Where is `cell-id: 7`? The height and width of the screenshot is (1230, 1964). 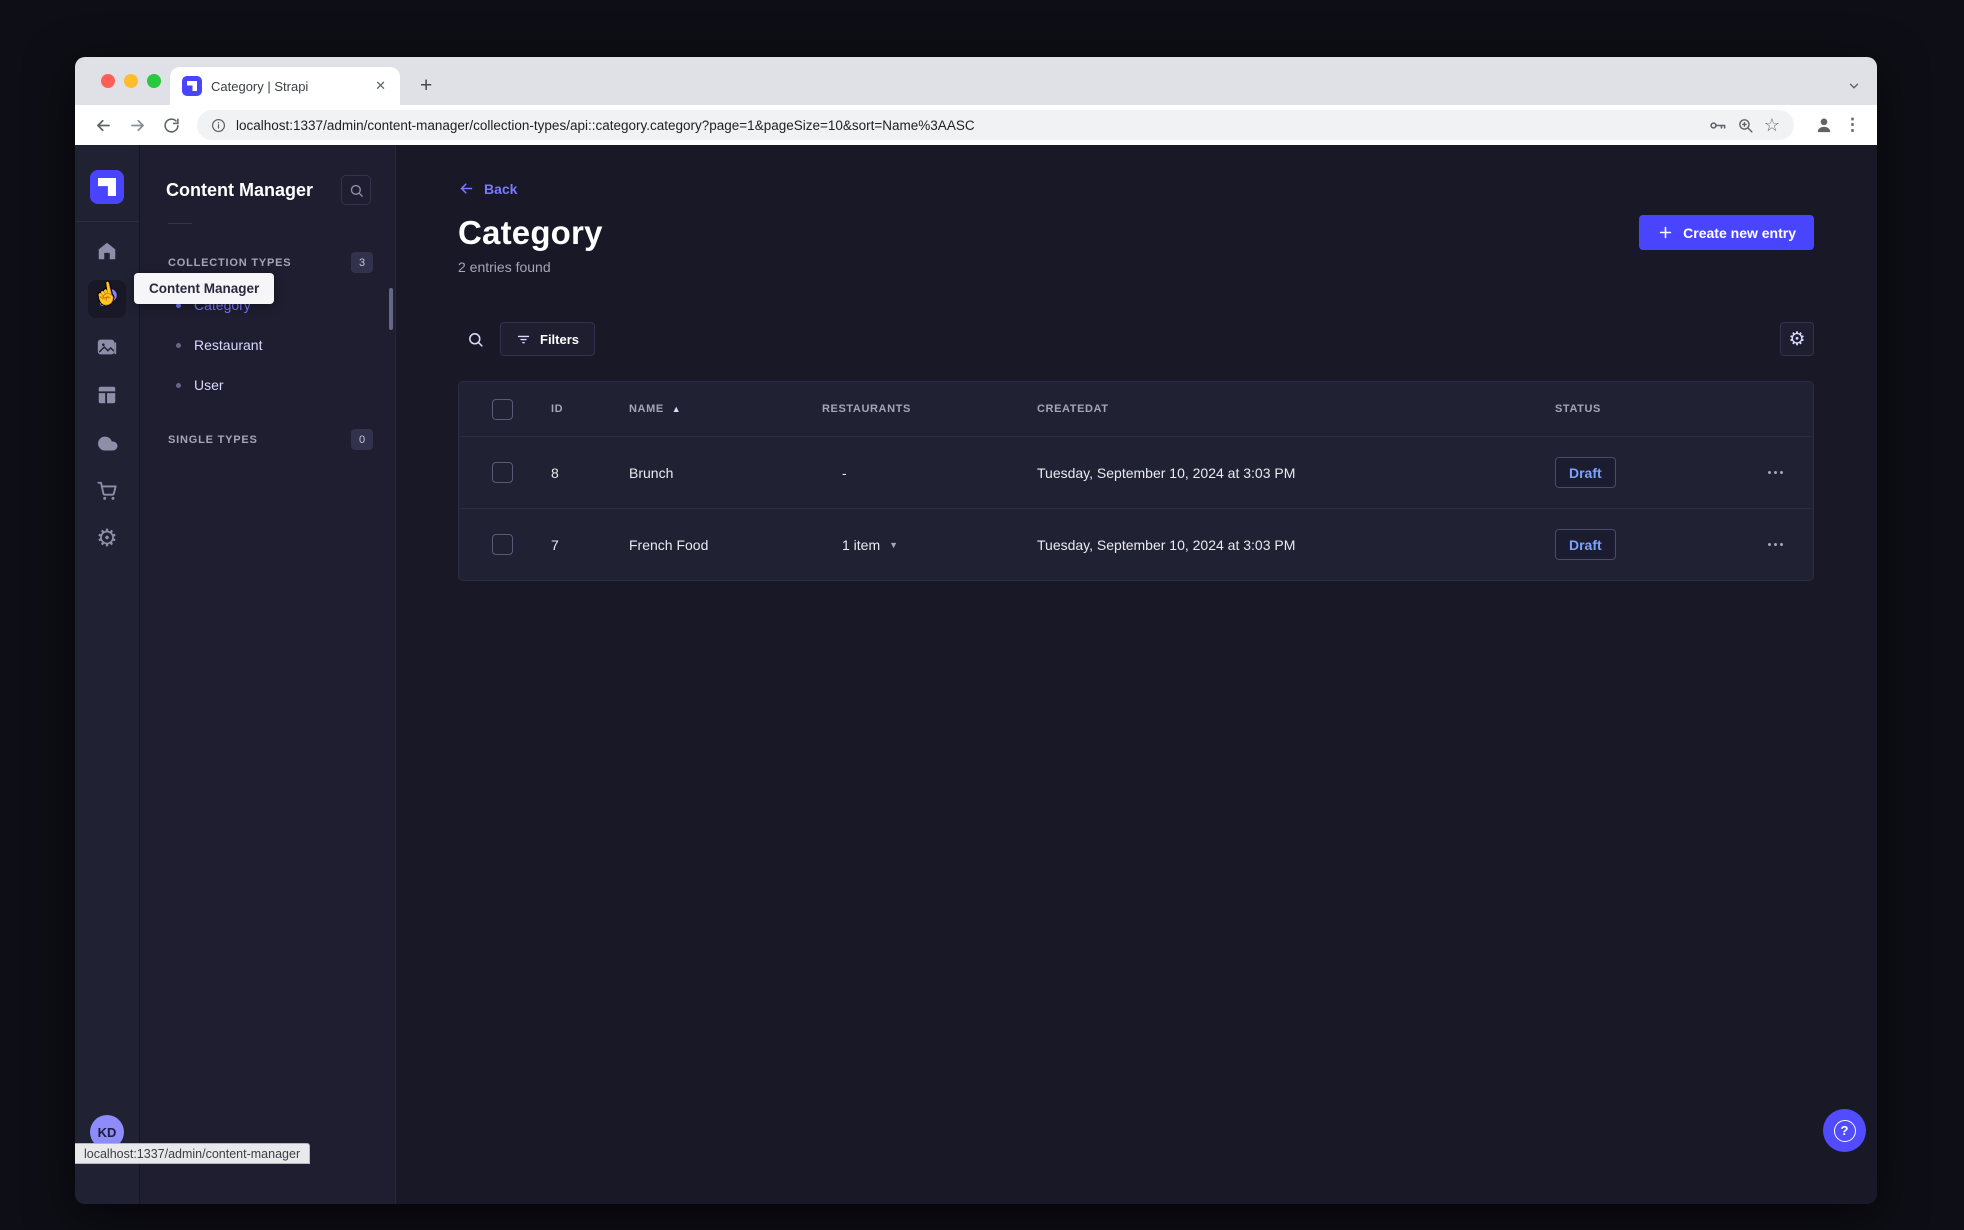
cell-id: 7 is located at coordinates (555, 544).